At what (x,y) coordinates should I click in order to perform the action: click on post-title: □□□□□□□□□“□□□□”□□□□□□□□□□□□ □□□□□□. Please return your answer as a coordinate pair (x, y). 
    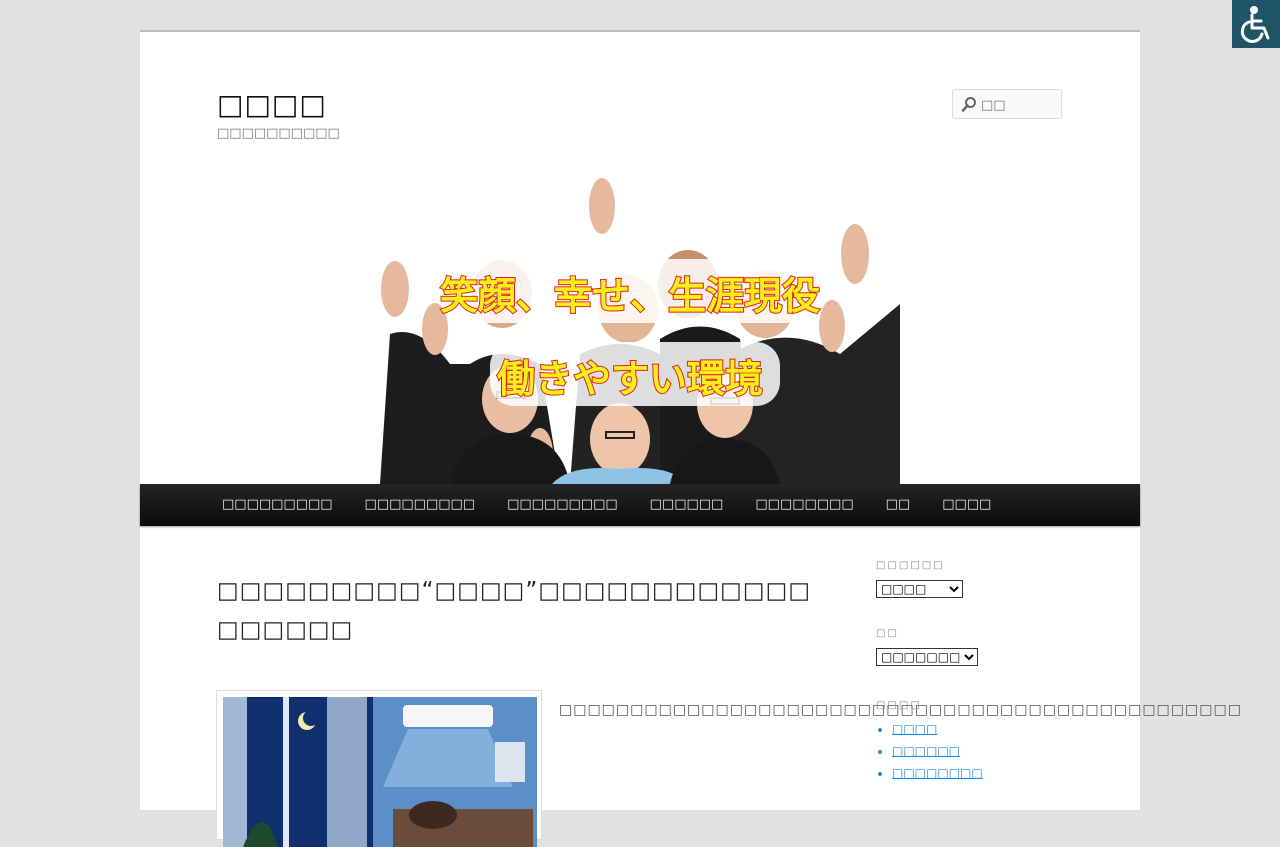
    Looking at the image, I should click on (513, 611).